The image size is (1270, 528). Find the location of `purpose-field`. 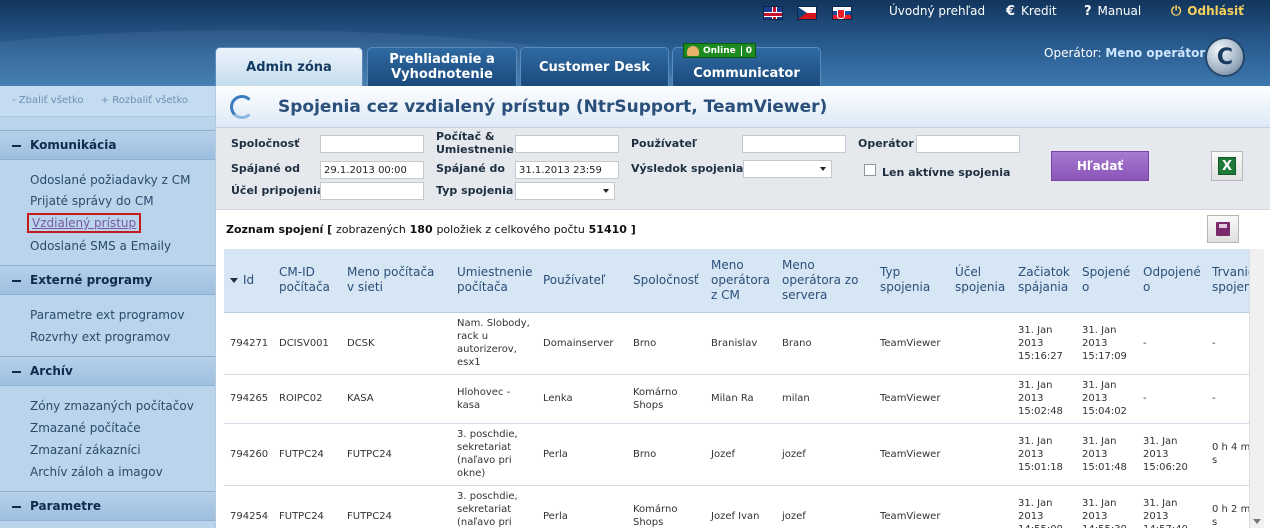

purpose-field is located at coordinates (372, 191).